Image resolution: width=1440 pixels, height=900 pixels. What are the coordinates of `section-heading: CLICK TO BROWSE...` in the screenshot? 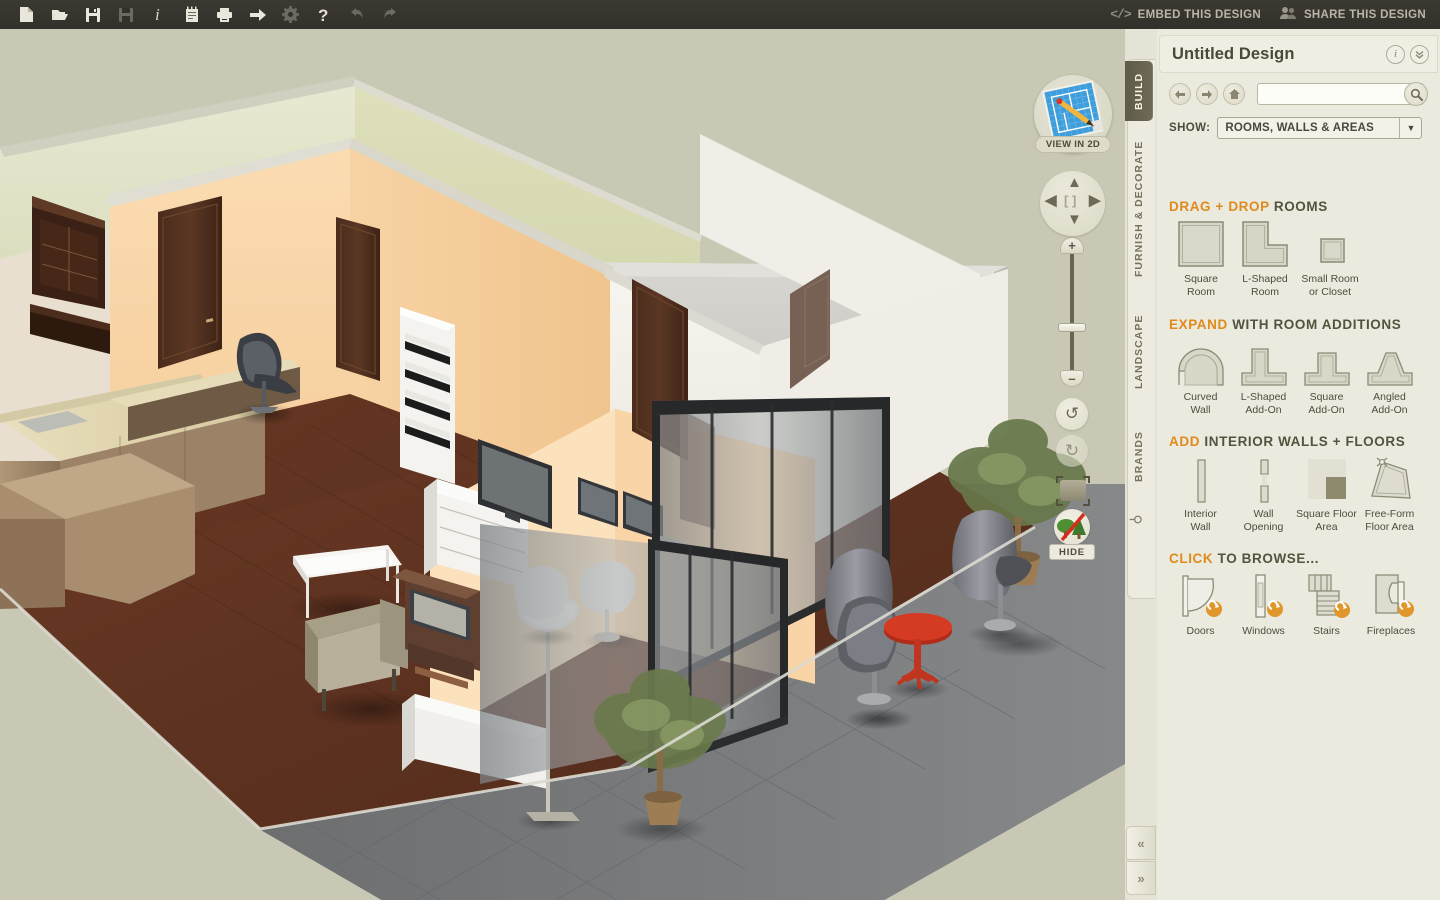 It's located at (1300, 558).